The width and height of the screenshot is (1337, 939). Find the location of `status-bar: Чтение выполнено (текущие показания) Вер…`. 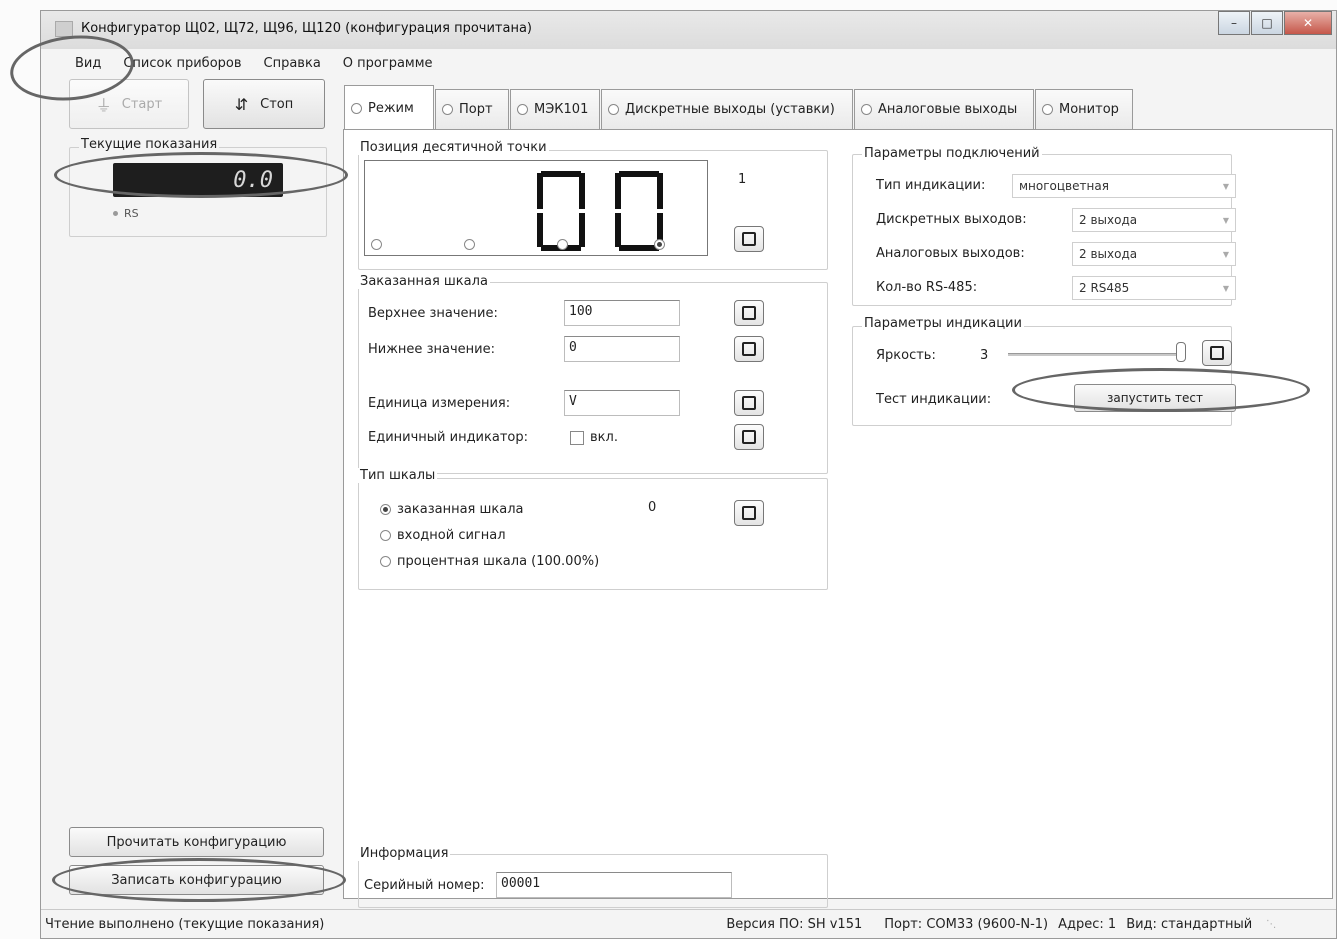

status-bar: Чтение выполнено (текущие показания) Вер… is located at coordinates (688, 924).